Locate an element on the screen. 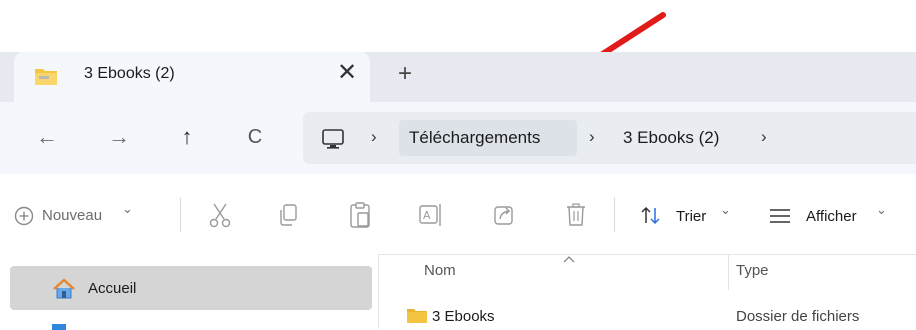  home-icon is located at coordinates (64, 288).